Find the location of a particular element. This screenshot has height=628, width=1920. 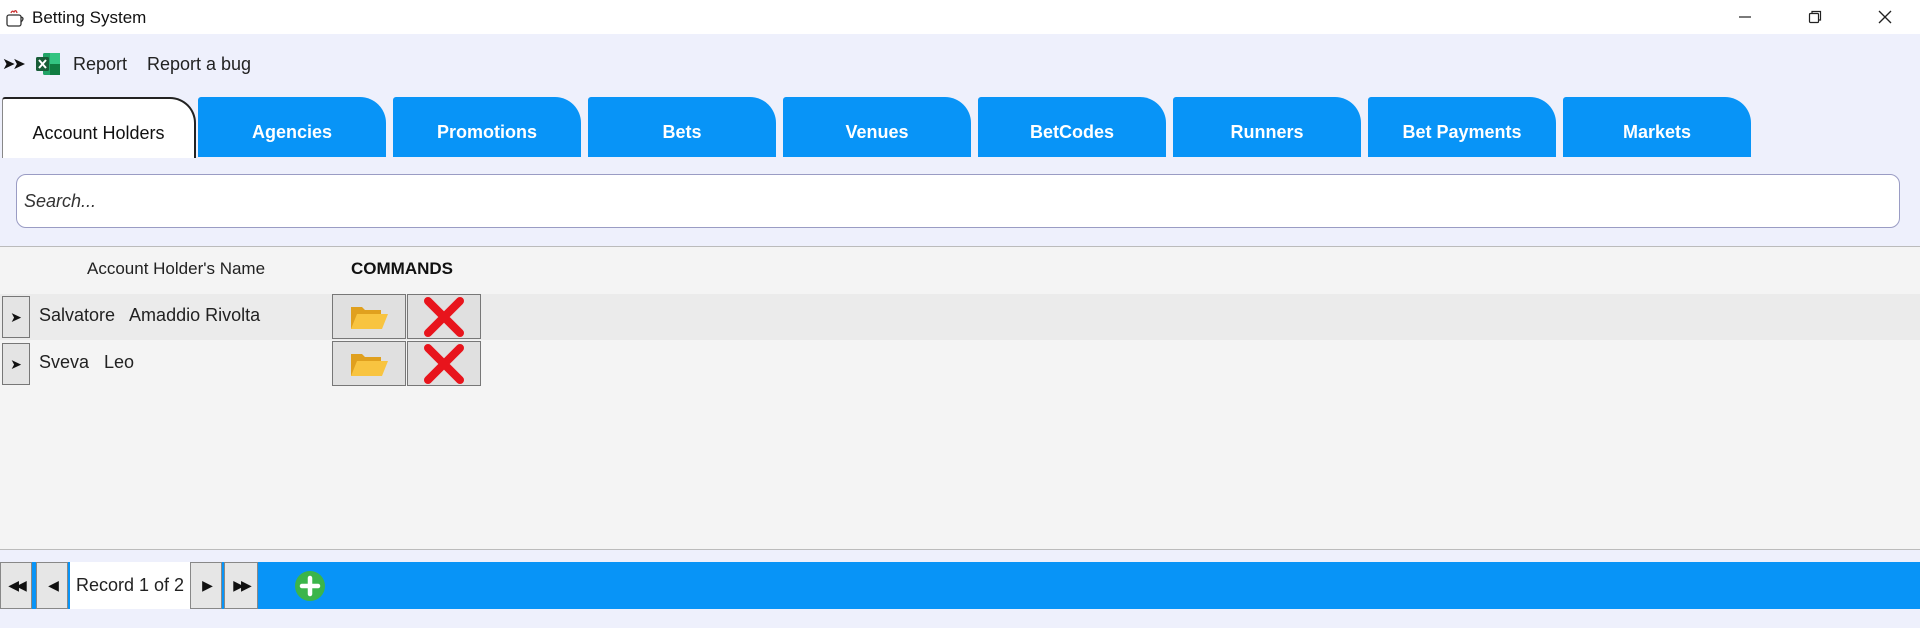

tab-runners: Runners is located at coordinates (1267, 127).